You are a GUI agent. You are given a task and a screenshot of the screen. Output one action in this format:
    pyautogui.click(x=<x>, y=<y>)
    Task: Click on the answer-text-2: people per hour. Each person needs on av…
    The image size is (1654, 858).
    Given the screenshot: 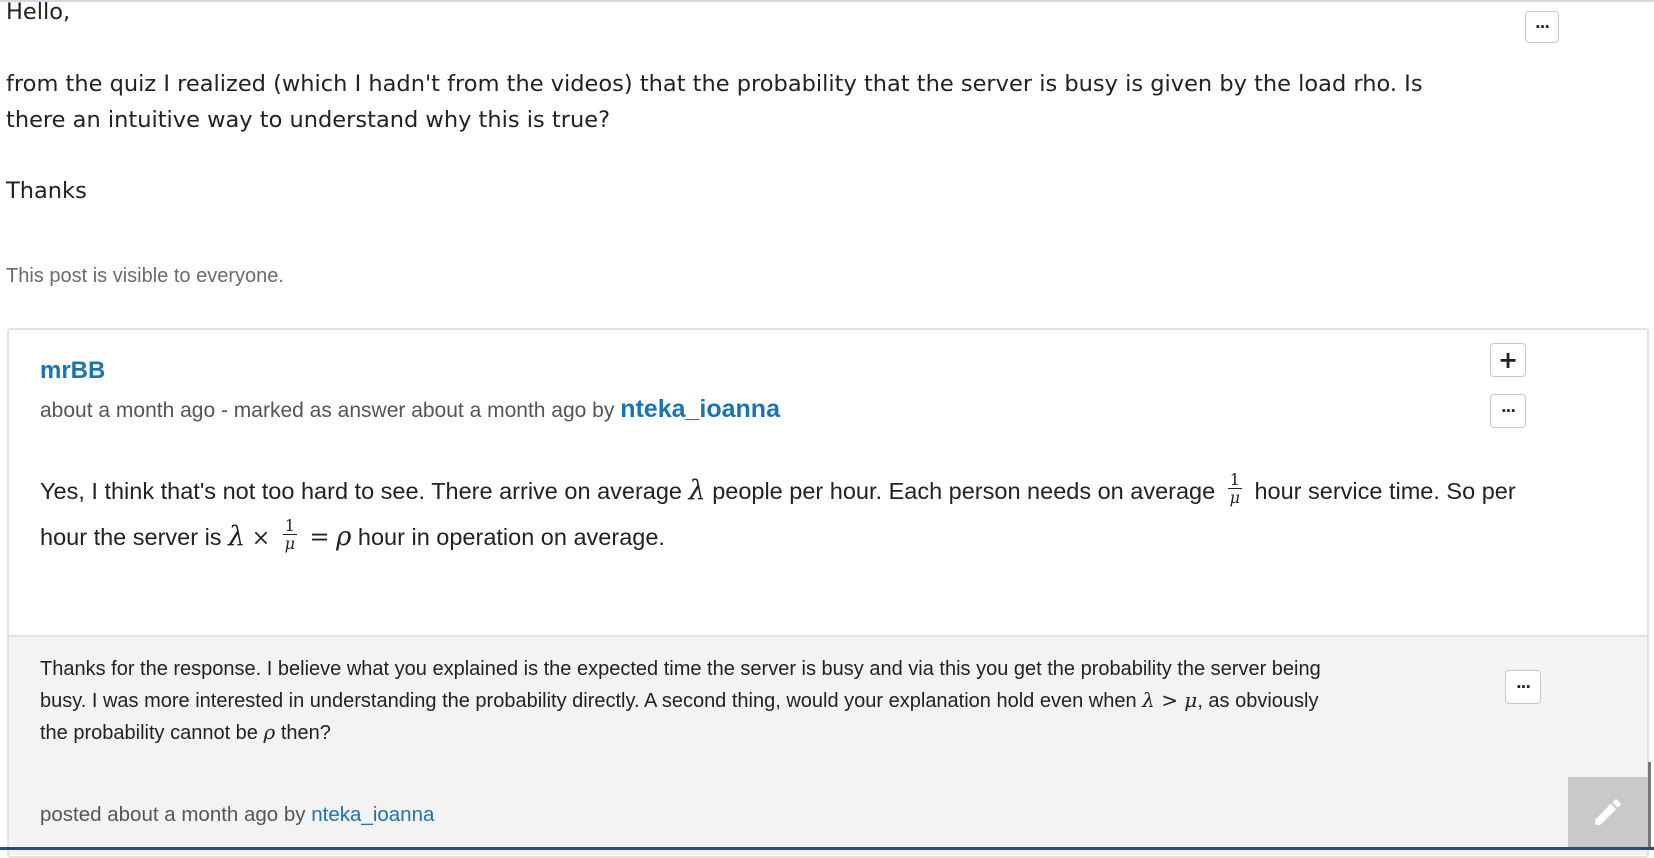 What is the action you would take?
    pyautogui.click(x=964, y=491)
    